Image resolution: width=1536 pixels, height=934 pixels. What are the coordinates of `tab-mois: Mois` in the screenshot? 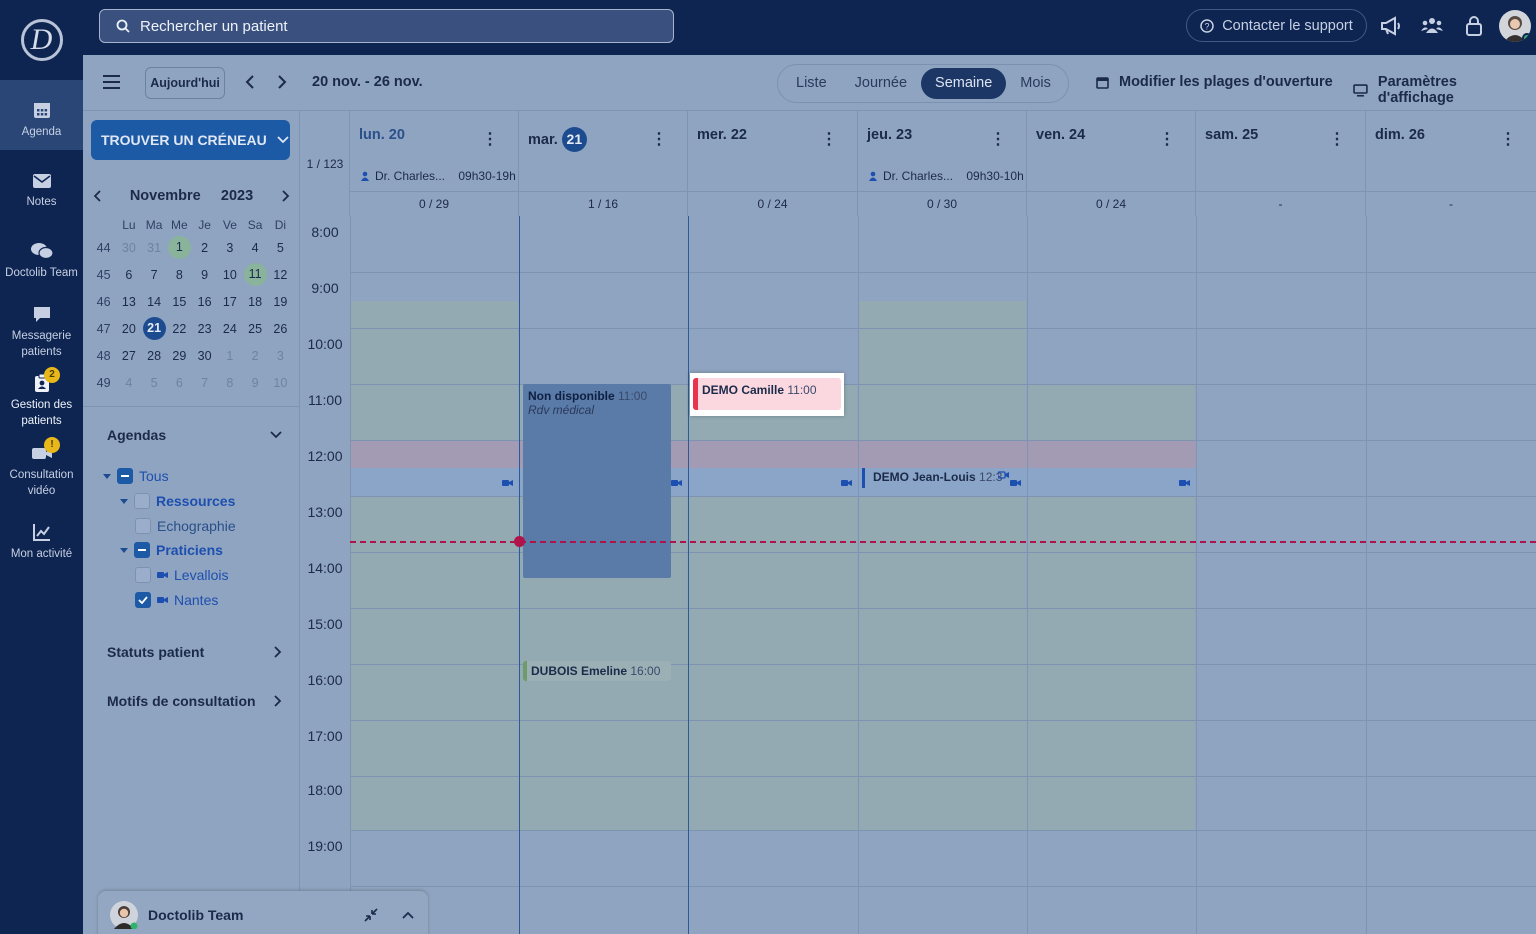 It's located at (1035, 83).